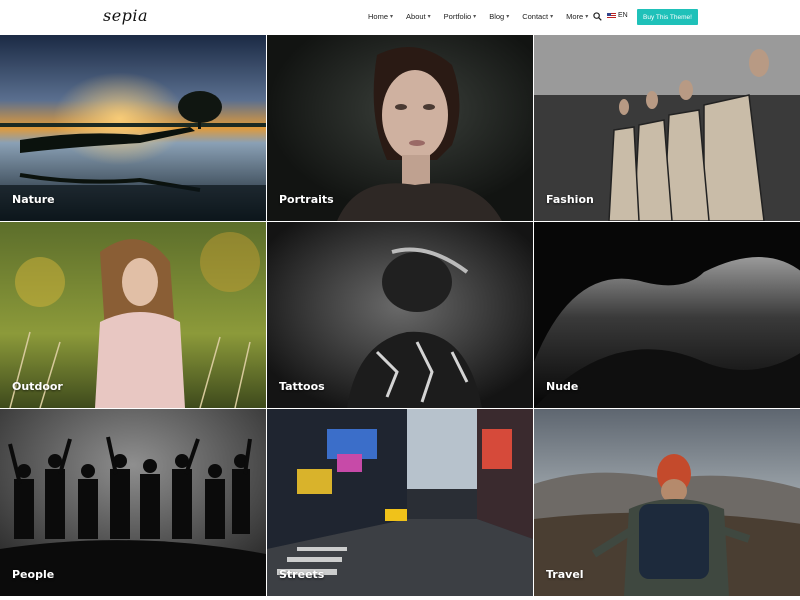 Image resolution: width=800 pixels, height=600 pixels. Describe the element at coordinates (667, 128) in the screenshot. I see `gallery-tile-fashion: Fashion` at that location.